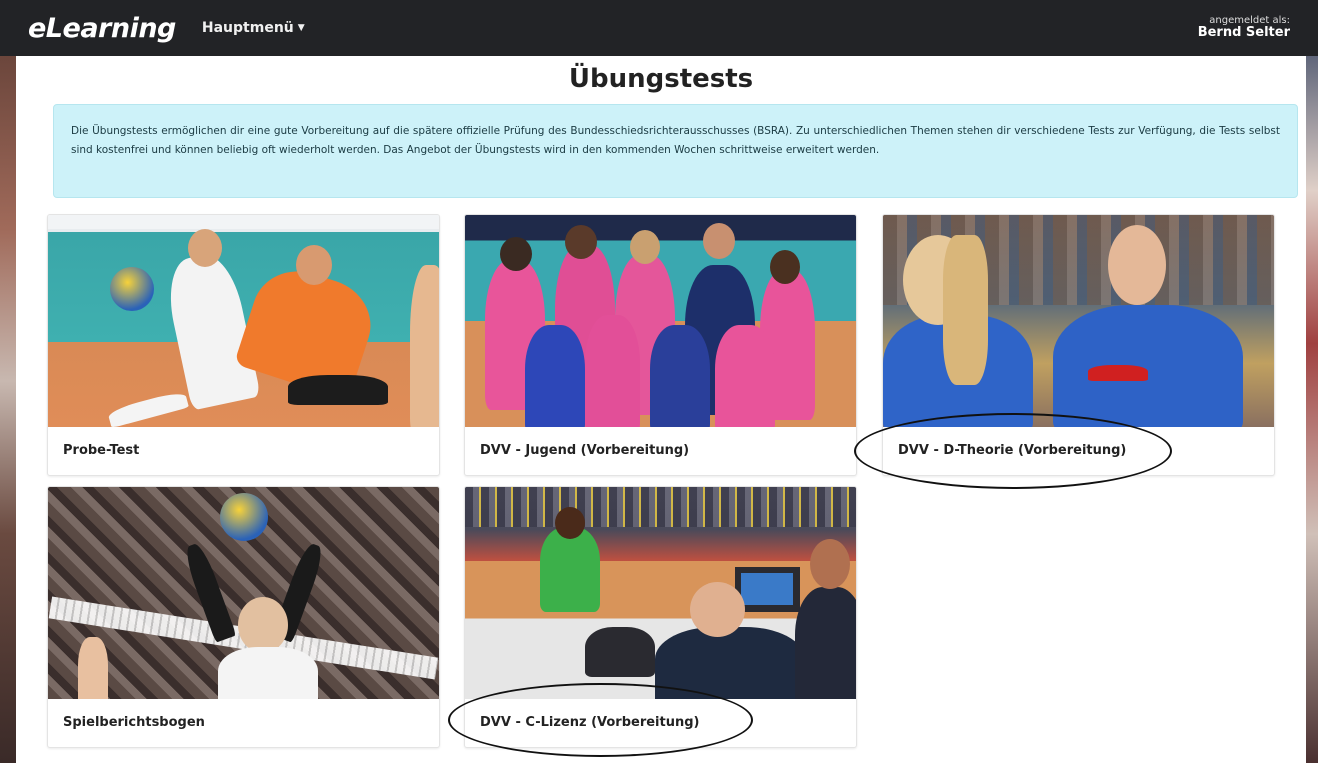 Image resolution: width=1318 pixels, height=763 pixels. I want to click on test-card-d-theorie: DVV - D-Theorie (Vorbereitung), so click(1078, 345).